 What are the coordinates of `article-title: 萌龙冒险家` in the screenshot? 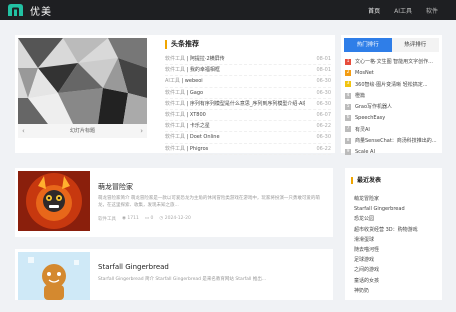 It's located at (115, 187).